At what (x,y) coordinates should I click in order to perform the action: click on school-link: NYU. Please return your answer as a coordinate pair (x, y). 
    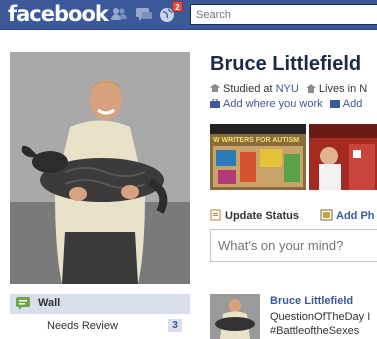
    Looking at the image, I should click on (287, 89).